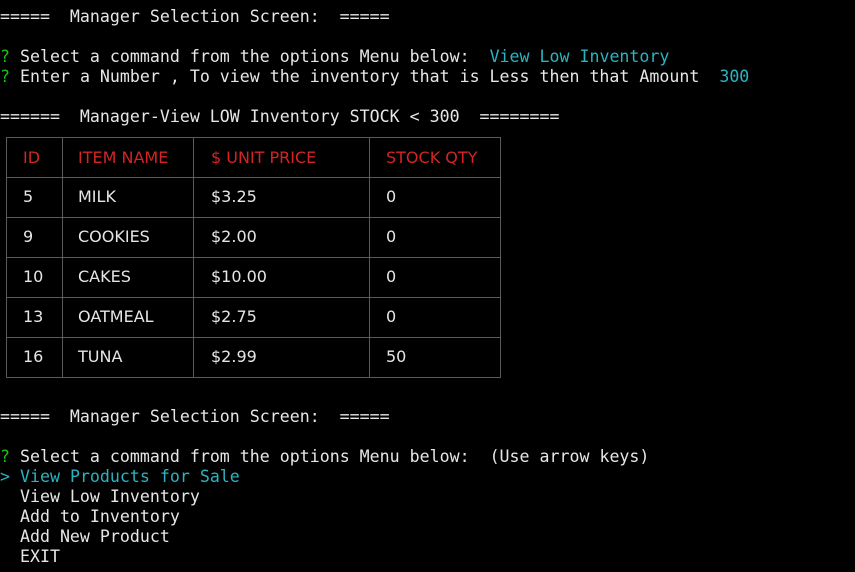  What do you see at coordinates (33, 316) in the screenshot?
I see `cell-id: 13` at bounding box center [33, 316].